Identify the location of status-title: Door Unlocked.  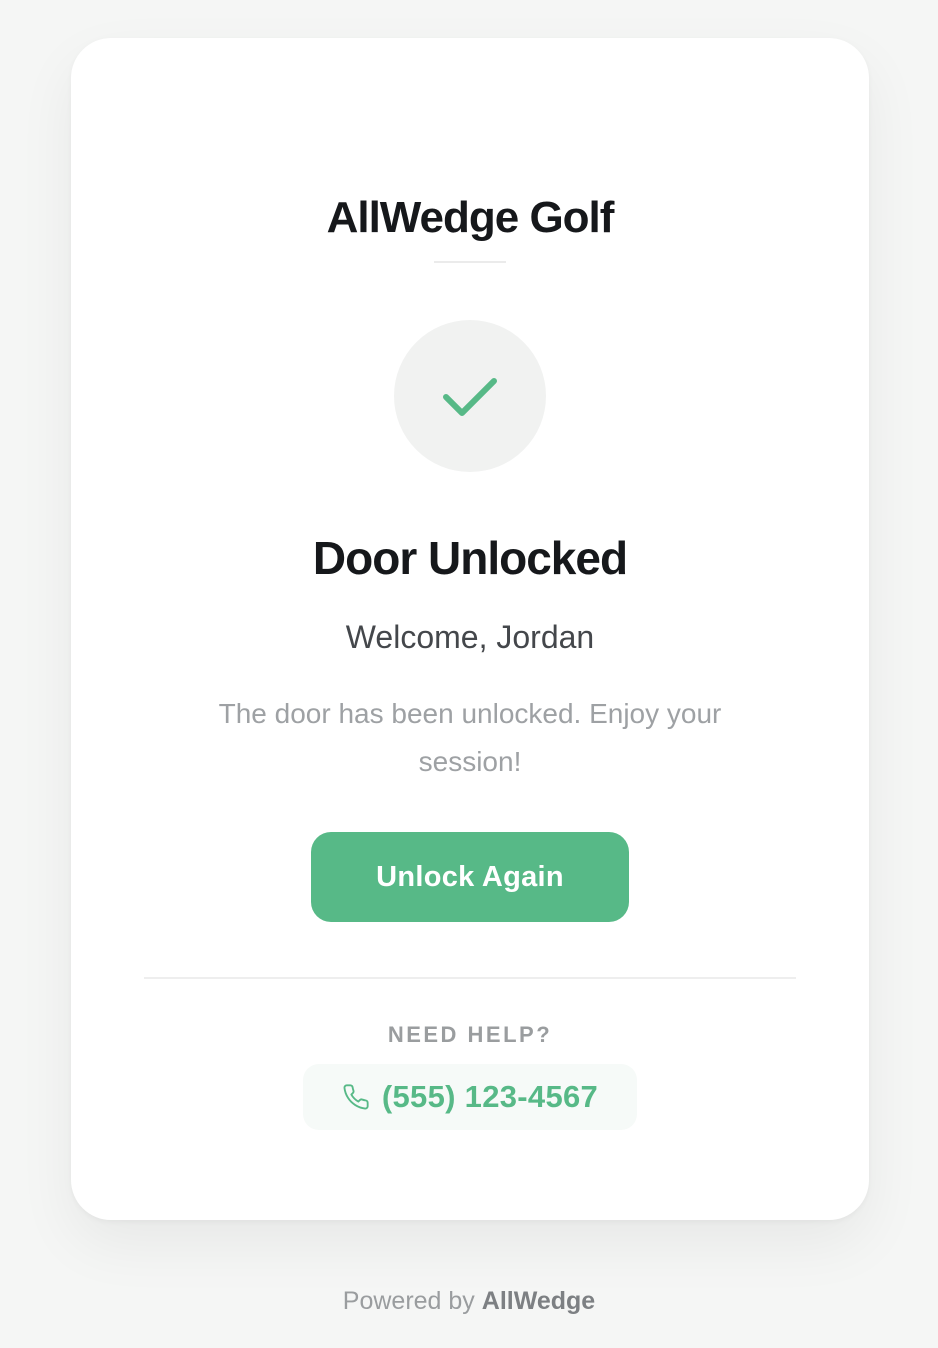
(470, 558).